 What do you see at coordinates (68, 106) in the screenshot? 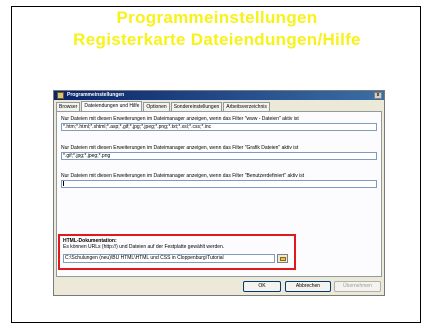
I see `tab-browser: Browser` at bounding box center [68, 106].